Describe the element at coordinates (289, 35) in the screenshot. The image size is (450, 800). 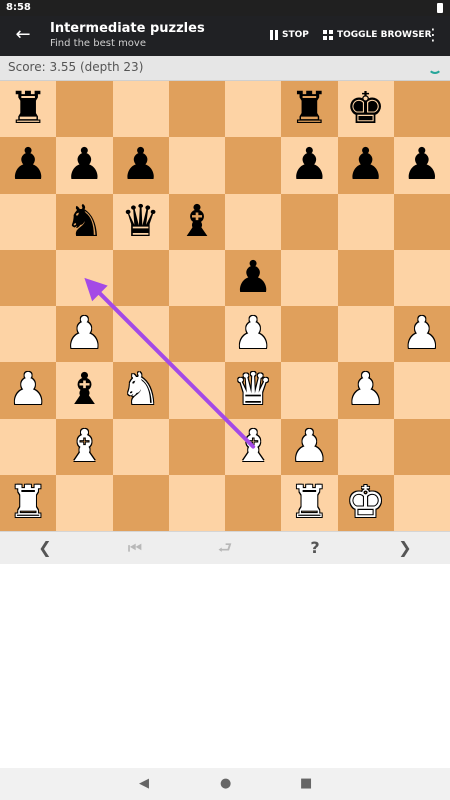
I see `stop-button: STOP` at that location.